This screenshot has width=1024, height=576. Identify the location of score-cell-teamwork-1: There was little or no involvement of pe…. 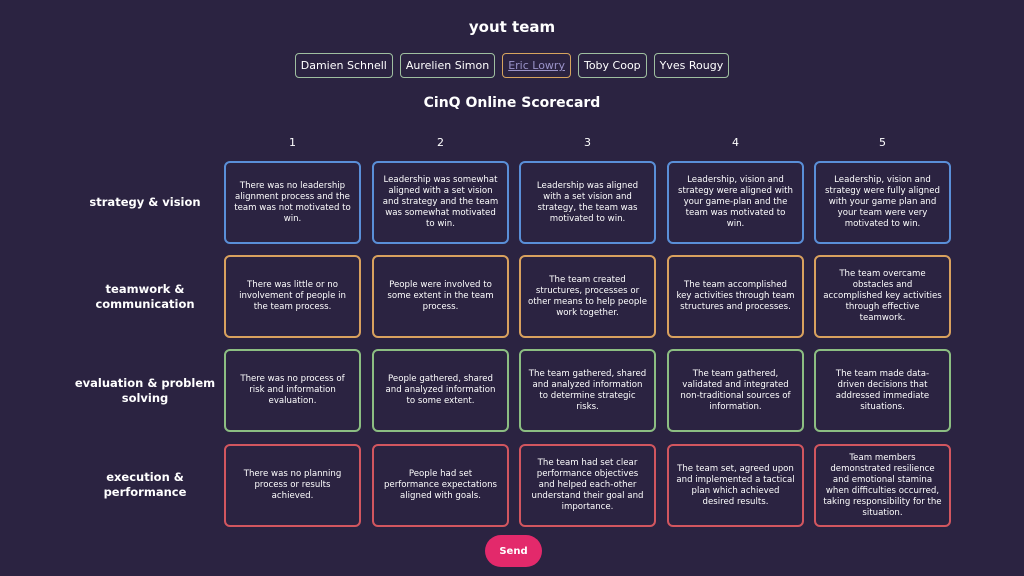
(292, 296).